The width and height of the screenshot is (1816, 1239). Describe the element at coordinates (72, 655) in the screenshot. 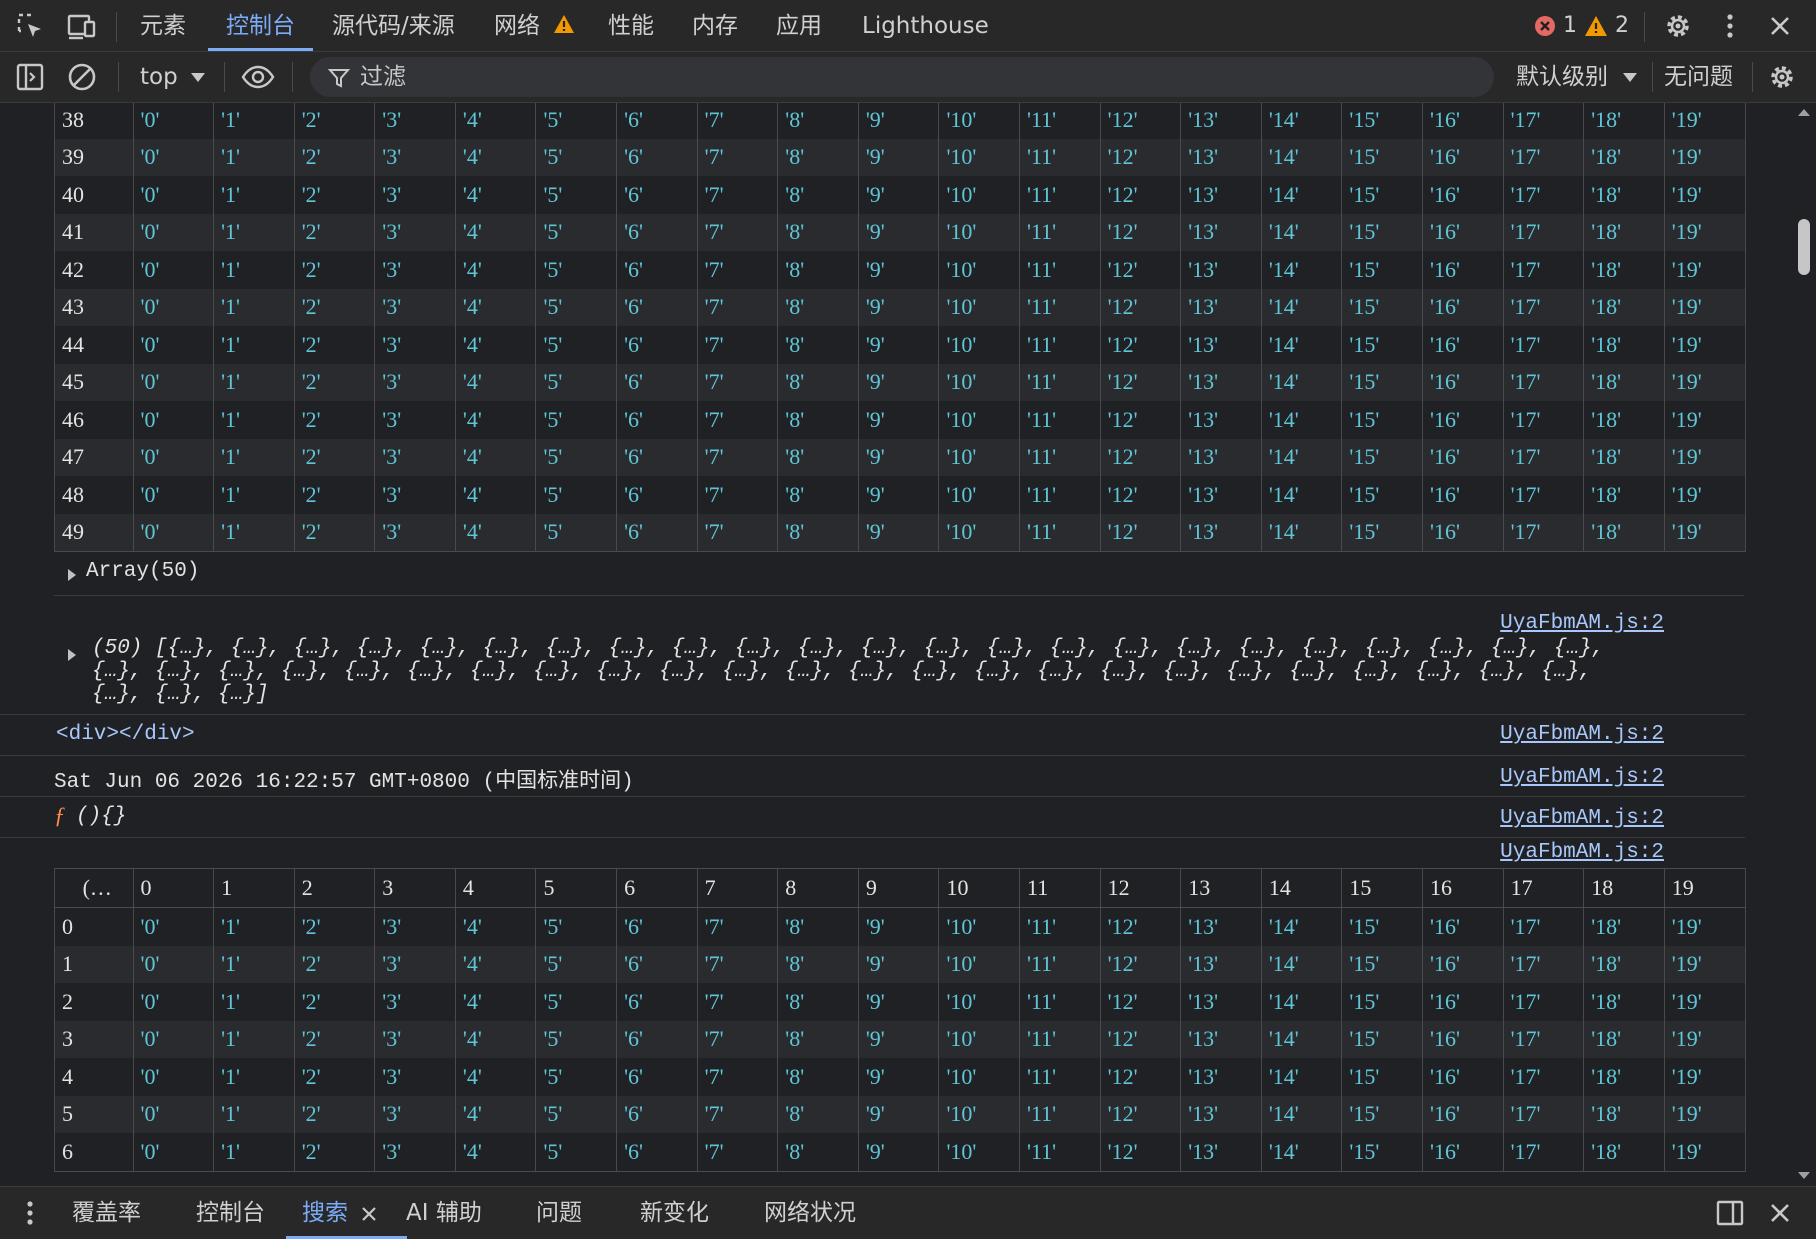

I see `expand-arrow-icon` at that location.